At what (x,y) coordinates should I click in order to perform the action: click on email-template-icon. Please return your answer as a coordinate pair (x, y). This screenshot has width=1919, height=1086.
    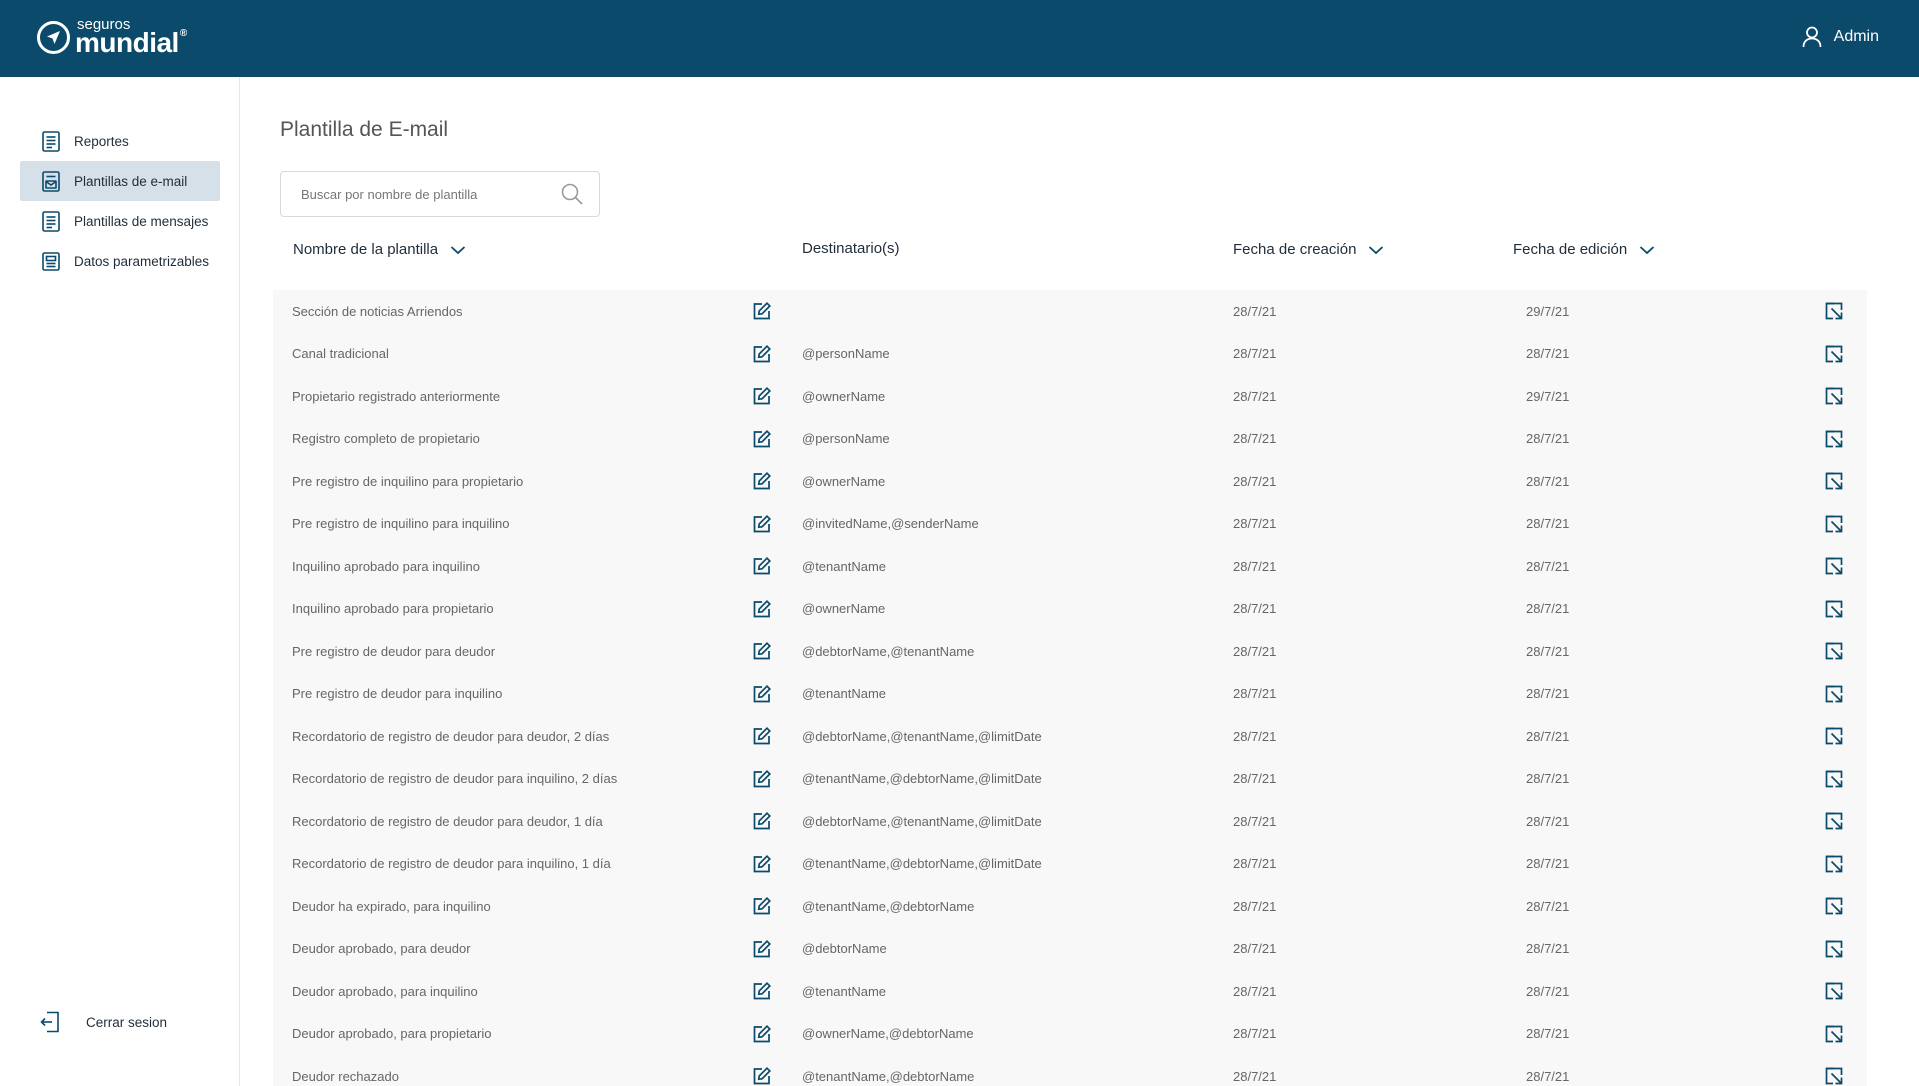
    Looking at the image, I should click on (51, 181).